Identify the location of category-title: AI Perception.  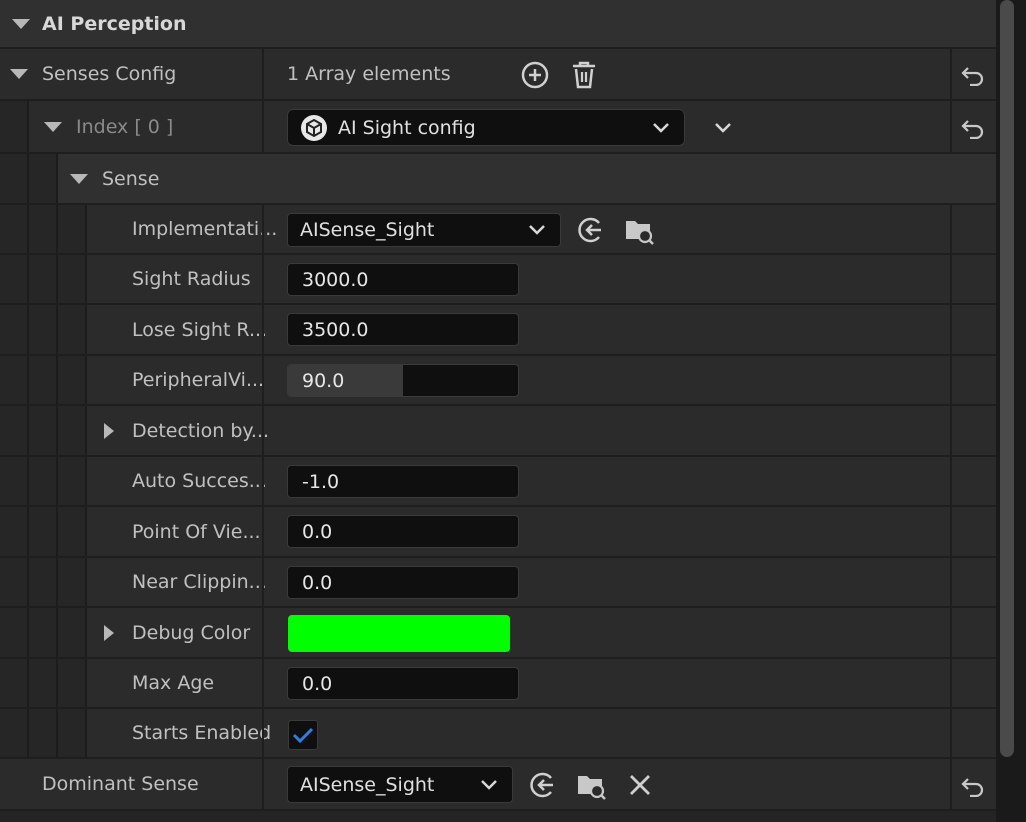
(114, 23).